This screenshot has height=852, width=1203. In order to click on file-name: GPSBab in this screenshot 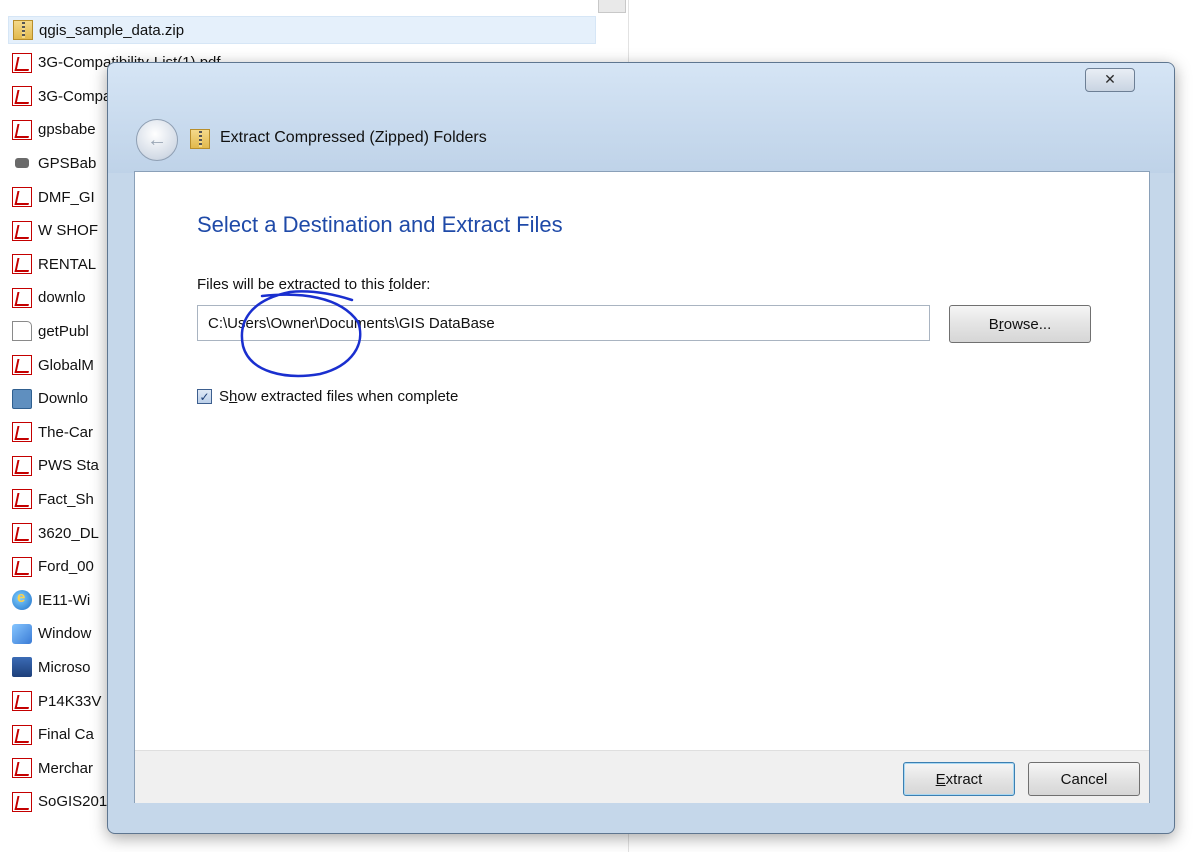, I will do `click(67, 163)`.